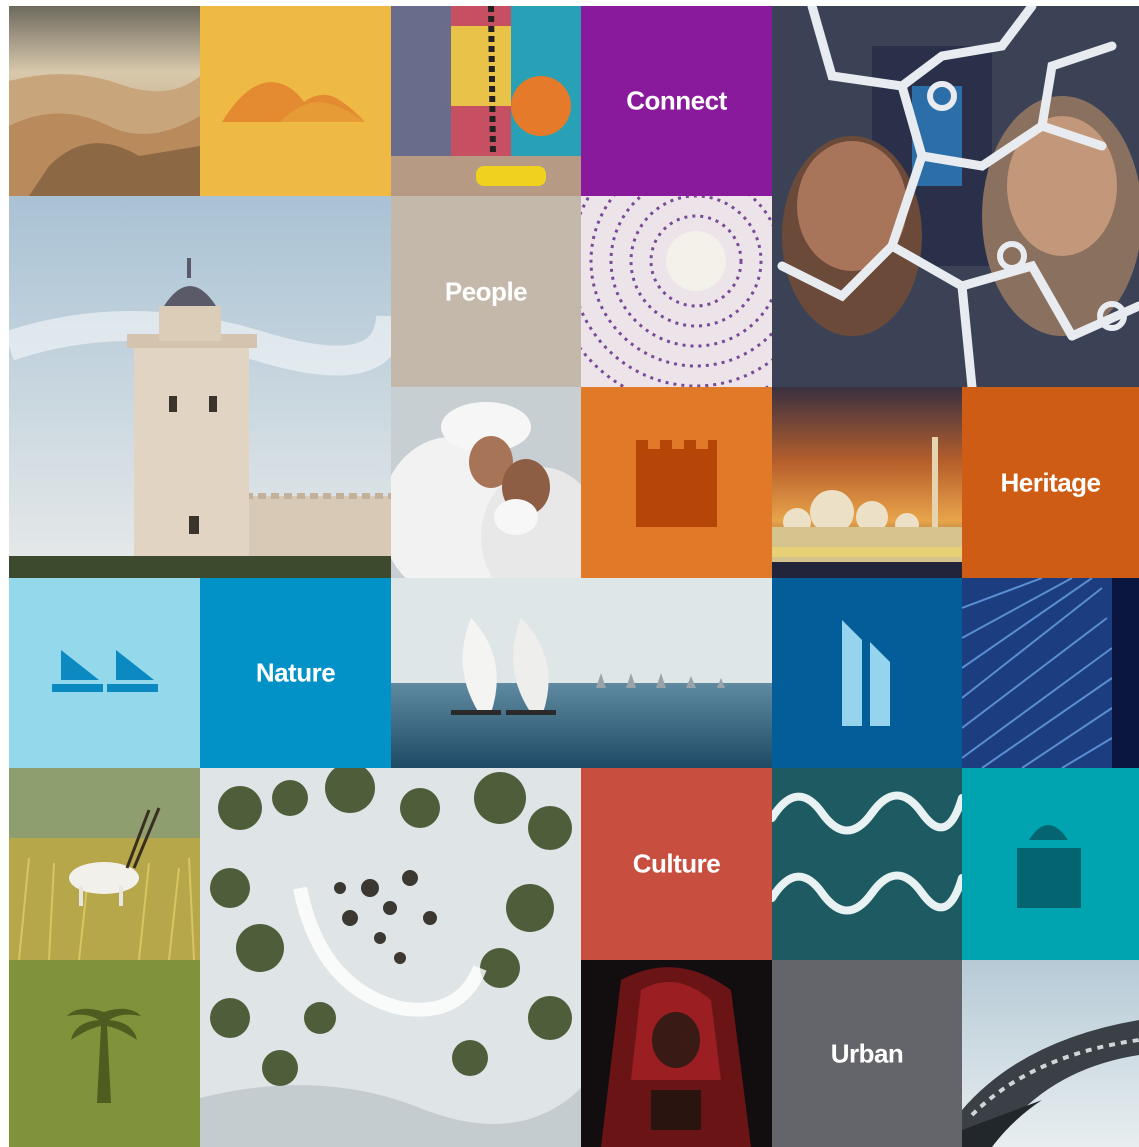 This screenshot has height=1147, width=1139. I want to click on playground-swing-photo, so click(486, 101).